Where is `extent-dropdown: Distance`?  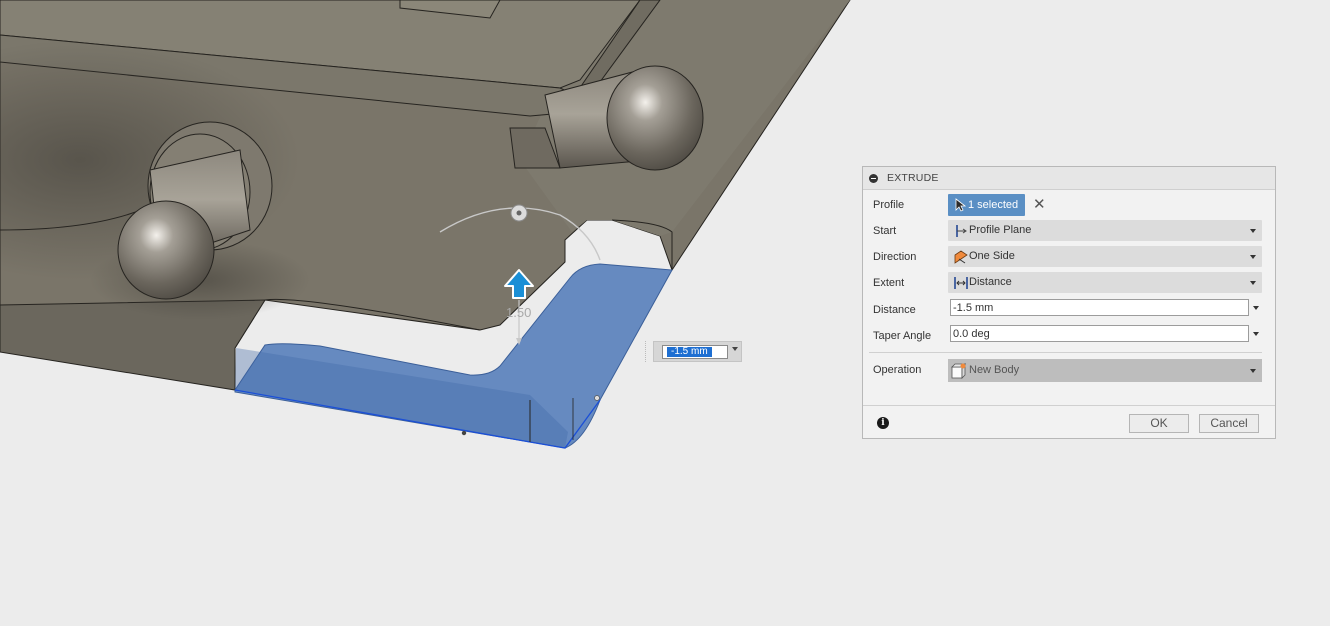
extent-dropdown: Distance is located at coordinates (1105, 282).